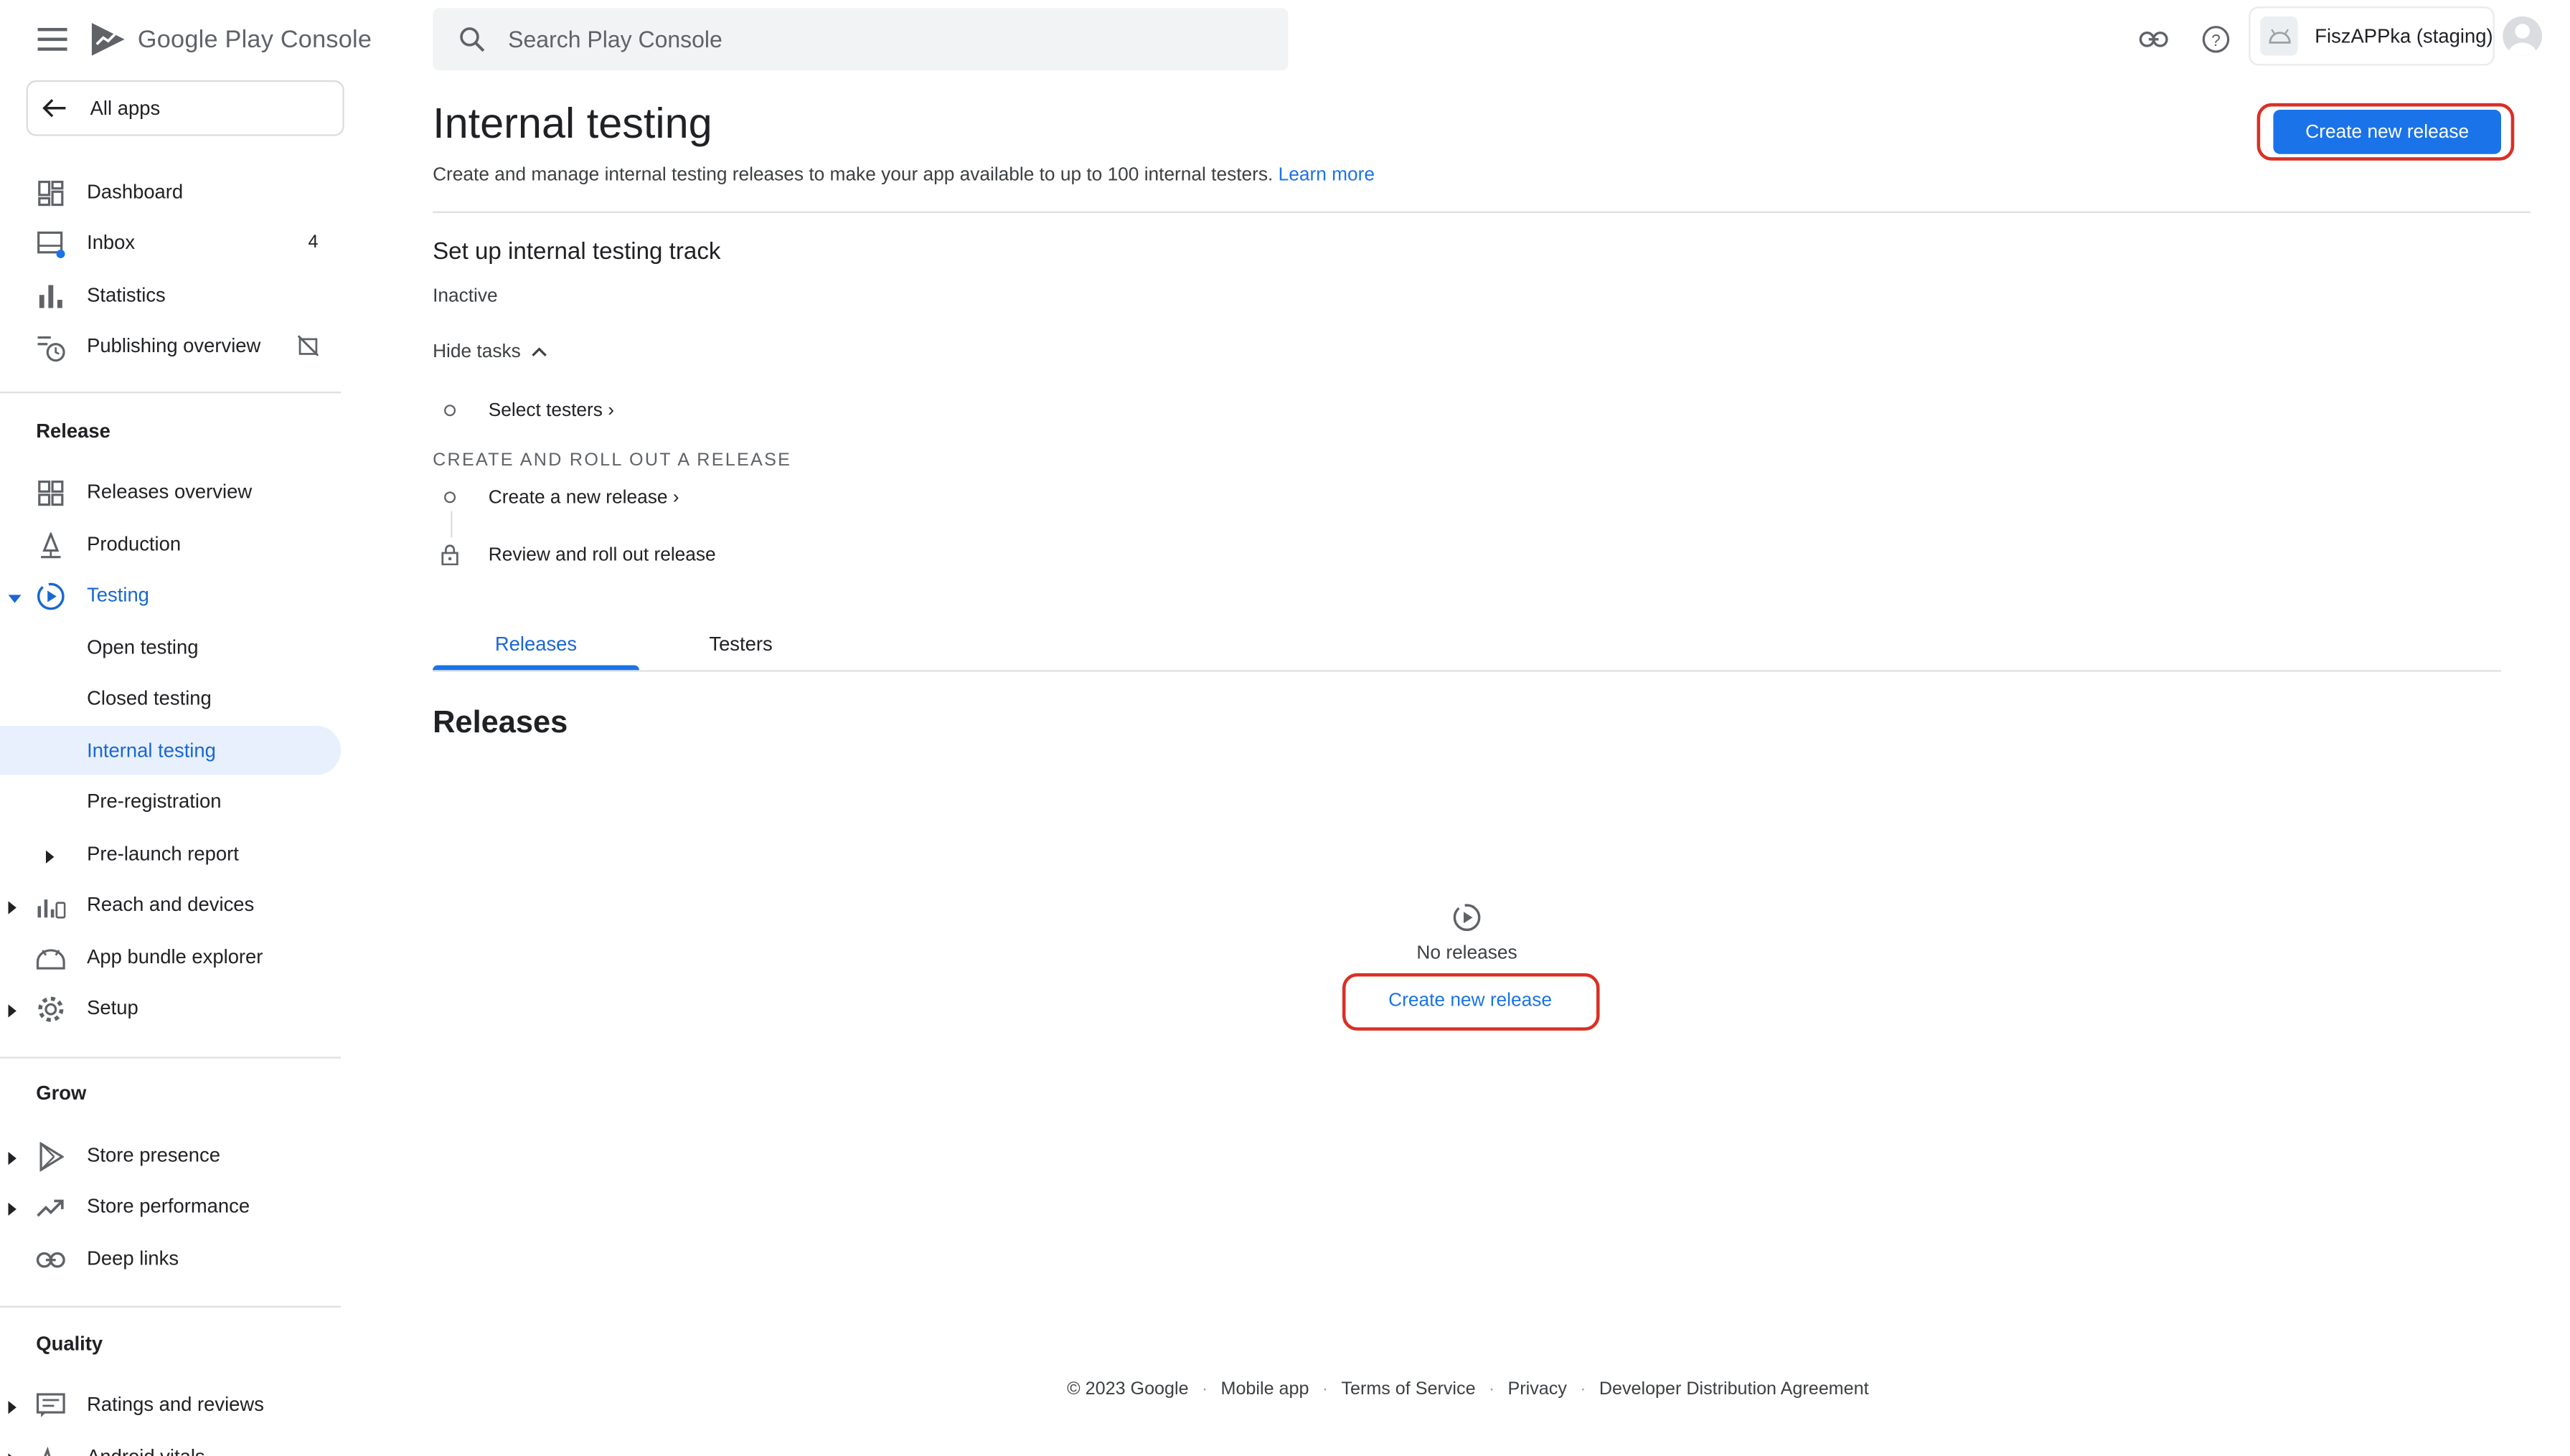  I want to click on task-label: Select testers ›, so click(551, 411).